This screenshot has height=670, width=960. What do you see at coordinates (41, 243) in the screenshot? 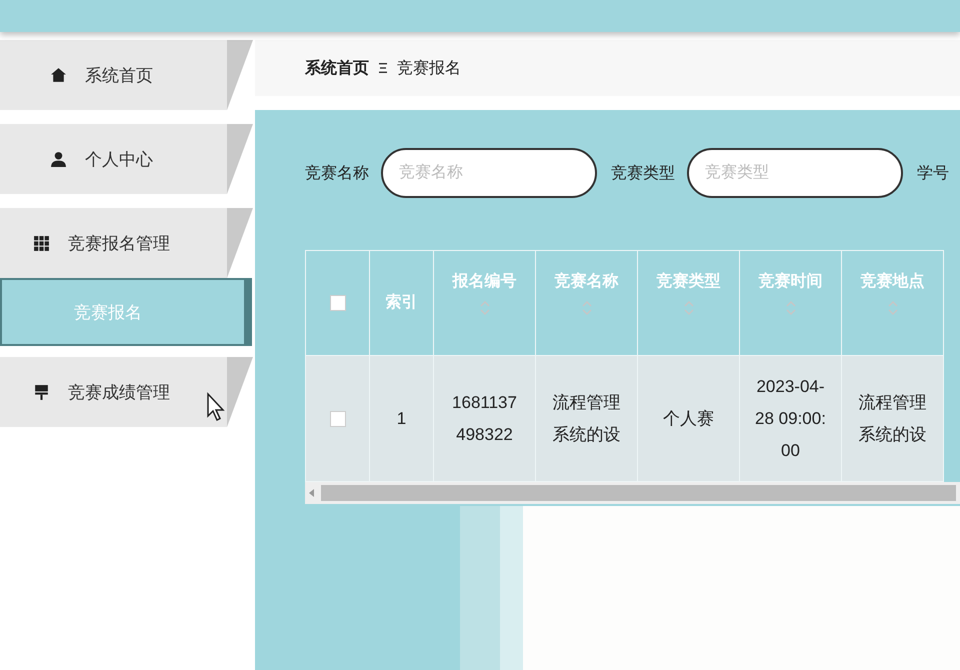
I see `grid-icon` at bounding box center [41, 243].